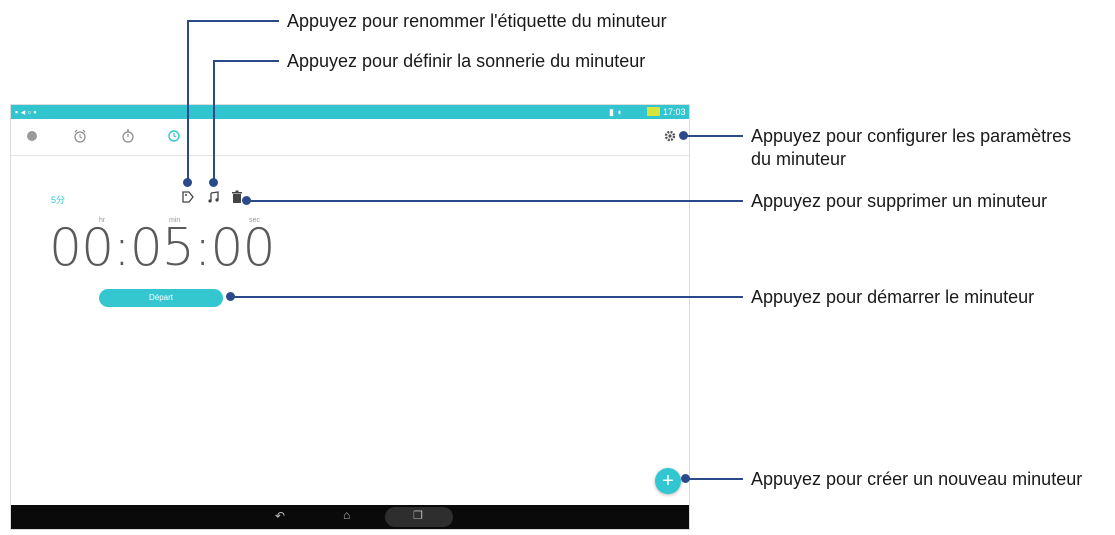 This screenshot has width=1115, height=535. I want to click on status-bar: ▪ ◂ ▫ ▪ ▮ ◖ 17:03, so click(350, 112).